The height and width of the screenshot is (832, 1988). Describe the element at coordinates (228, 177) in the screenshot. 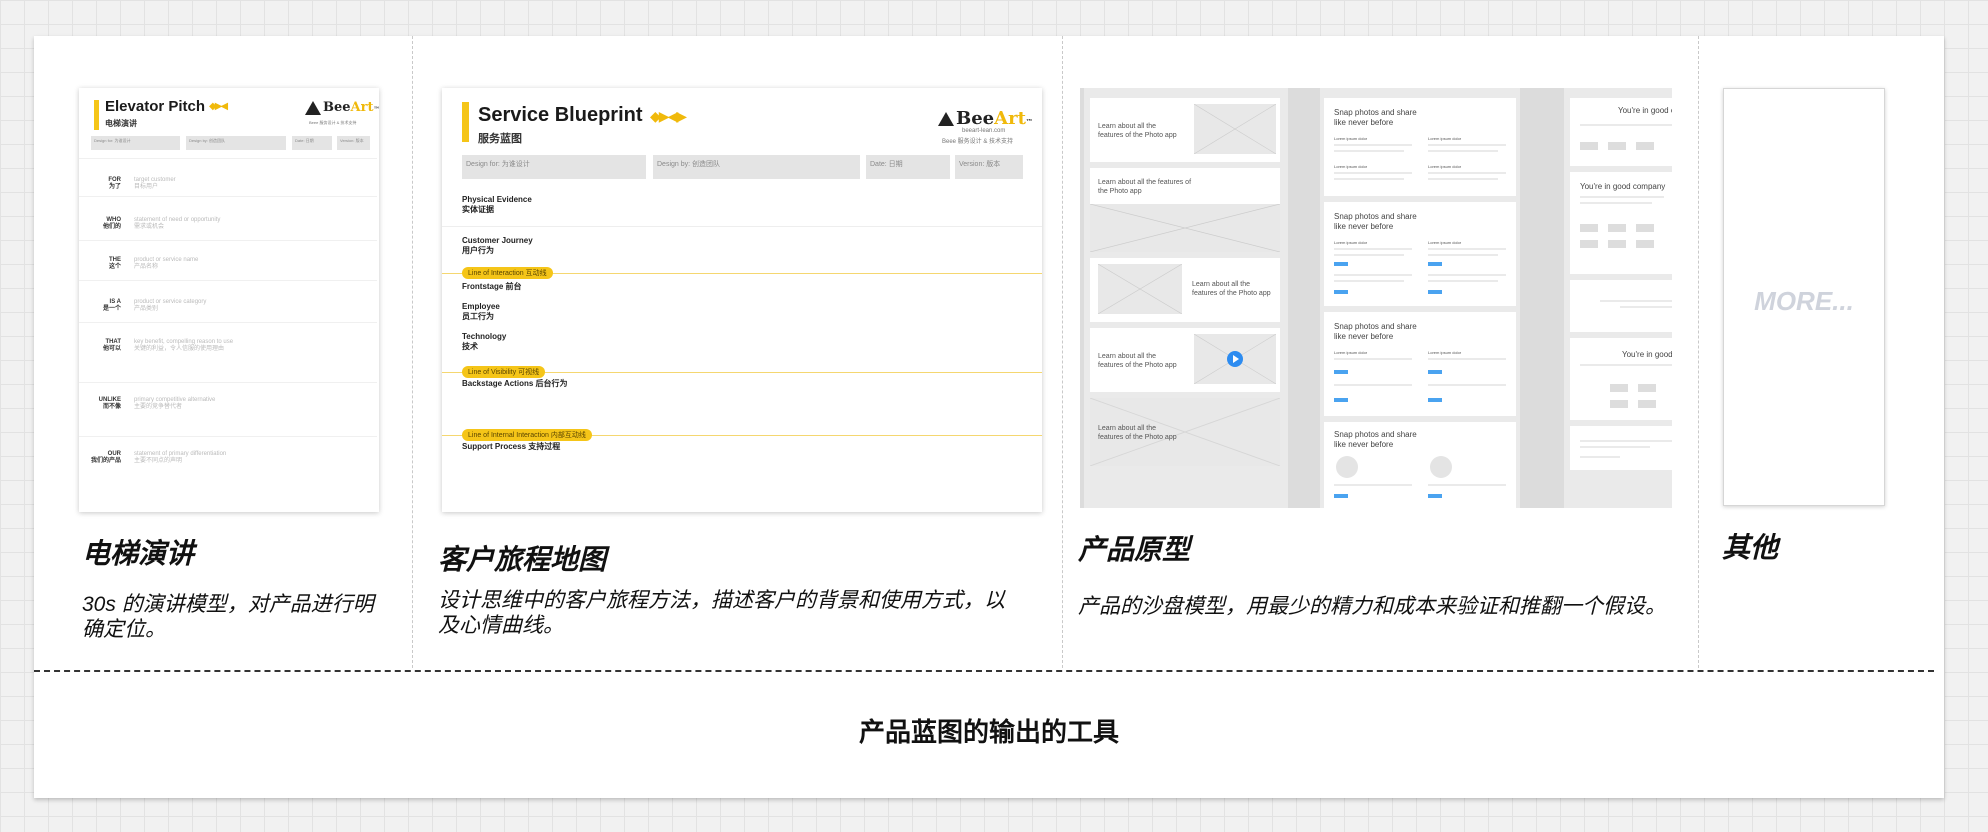

I see `pitch-row-for: FOR 为了 target customer 目标用户` at that location.